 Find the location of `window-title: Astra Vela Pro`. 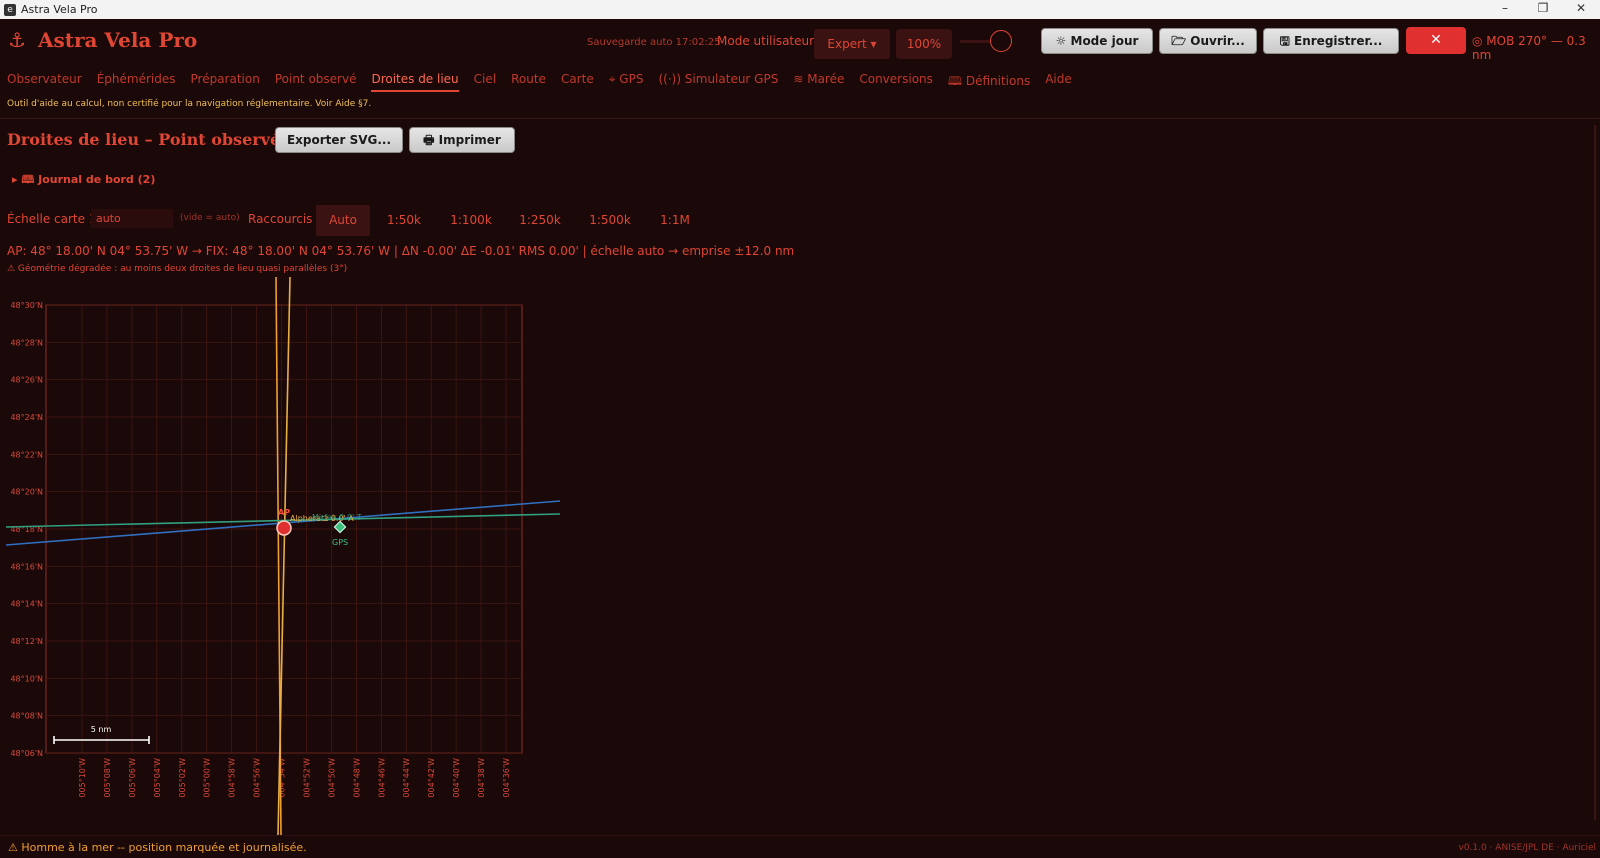

window-title: Astra Vela Pro is located at coordinates (59, 9).